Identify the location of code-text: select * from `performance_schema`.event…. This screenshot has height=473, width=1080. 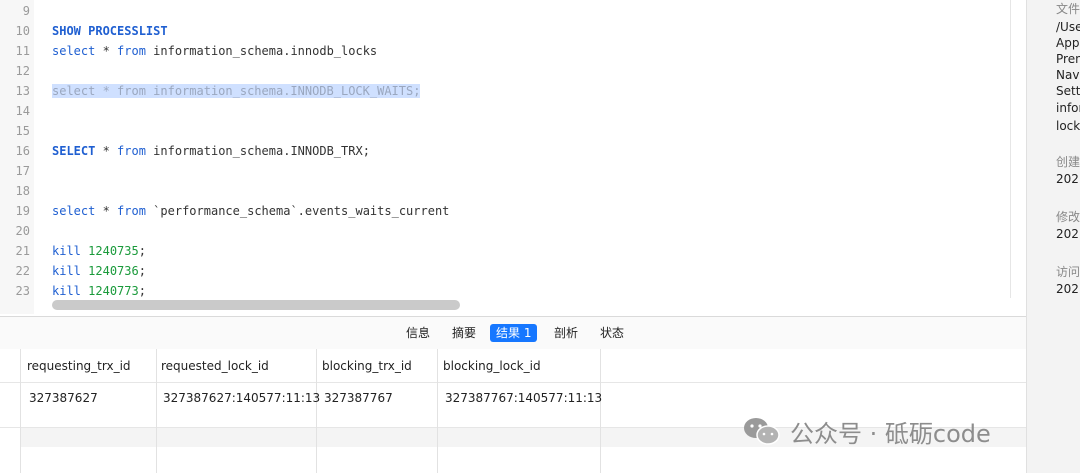
(250, 211).